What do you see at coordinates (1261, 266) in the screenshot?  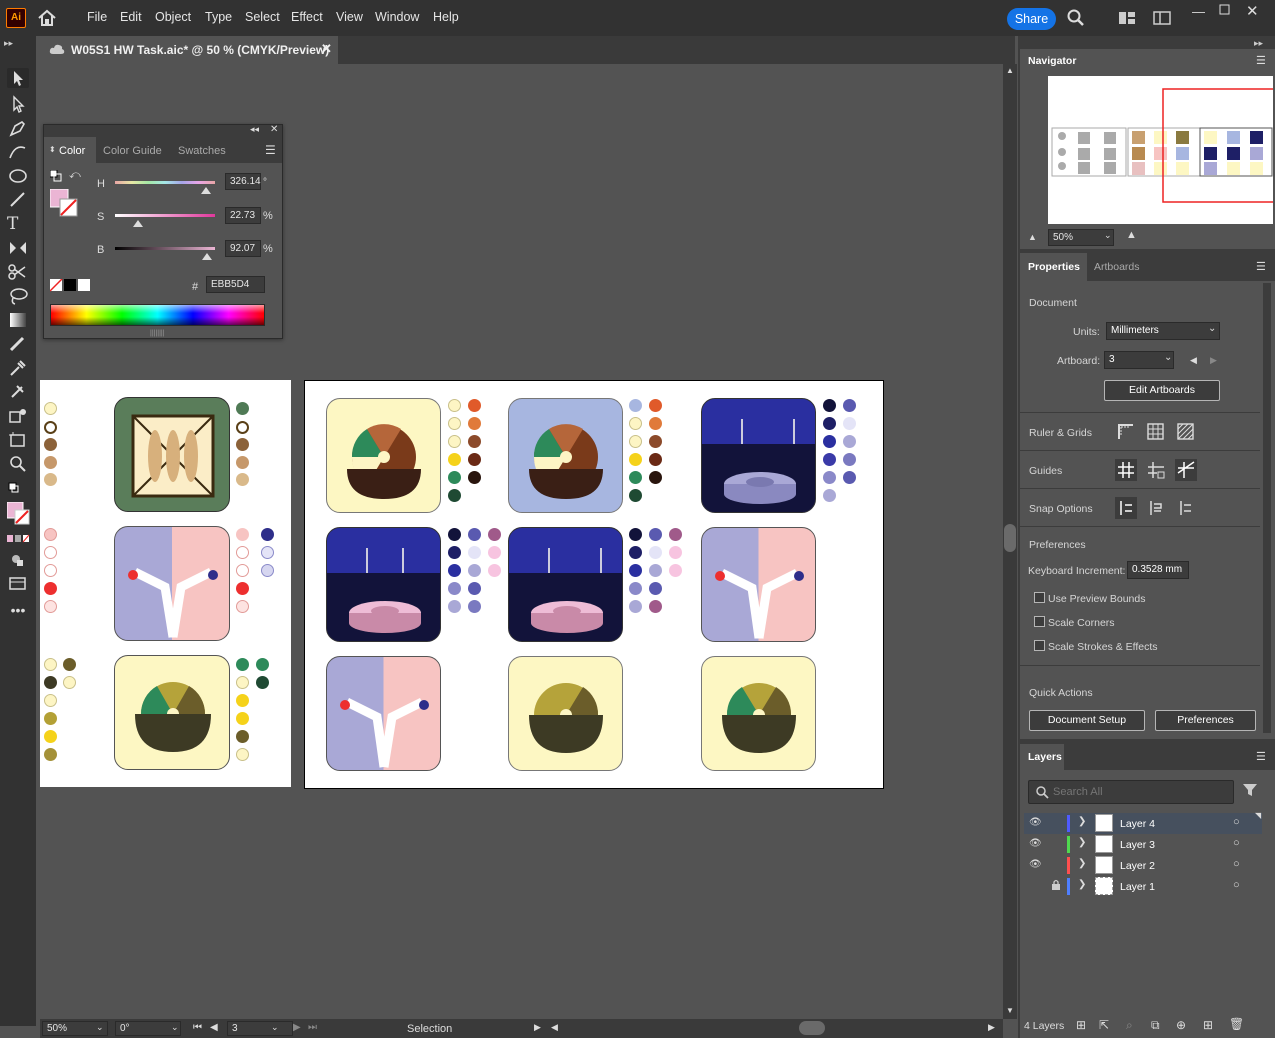 I see `properties-menu-icon: ☰` at bounding box center [1261, 266].